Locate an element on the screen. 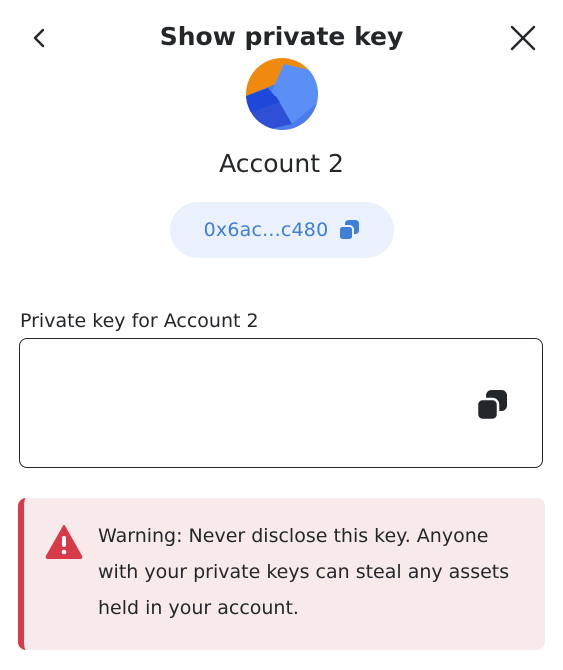 This screenshot has height=670, width=563. private-key-label: Private key for Account 2 is located at coordinates (139, 321).